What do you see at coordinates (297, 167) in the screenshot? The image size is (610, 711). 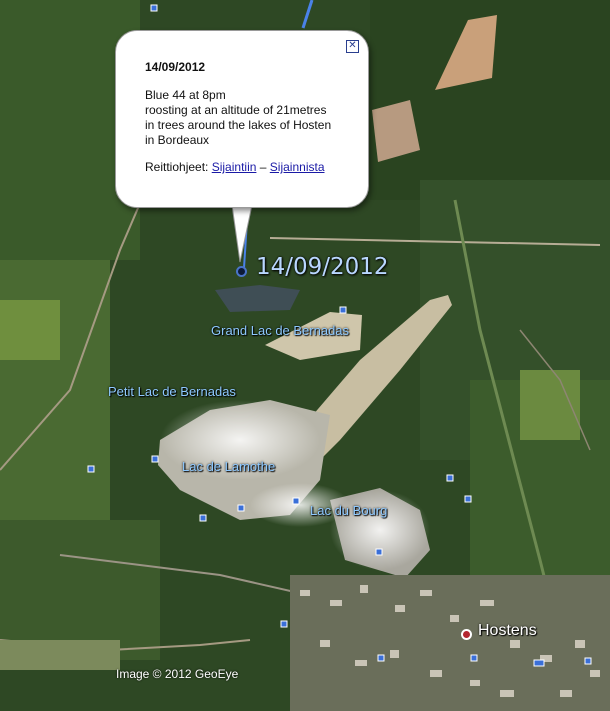 I see `directions-from-link: Sijainnista` at bounding box center [297, 167].